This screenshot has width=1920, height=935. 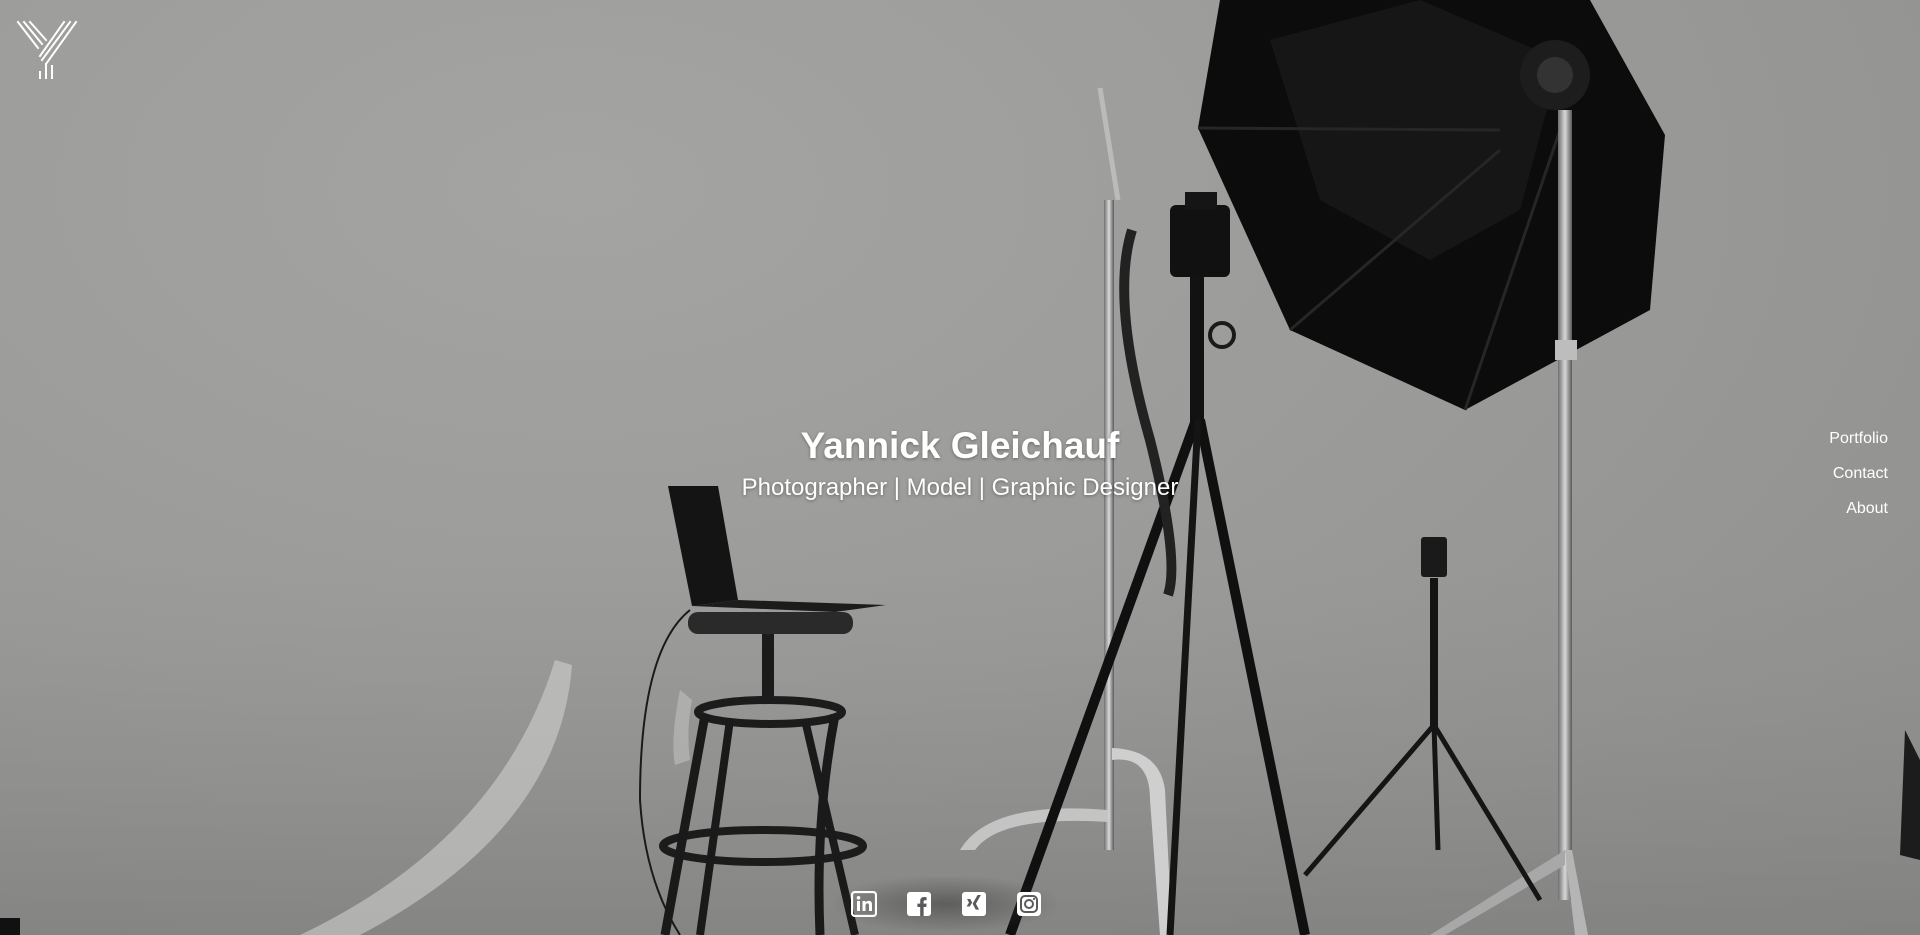 I want to click on linkedin-icon, so click(x=863, y=904).